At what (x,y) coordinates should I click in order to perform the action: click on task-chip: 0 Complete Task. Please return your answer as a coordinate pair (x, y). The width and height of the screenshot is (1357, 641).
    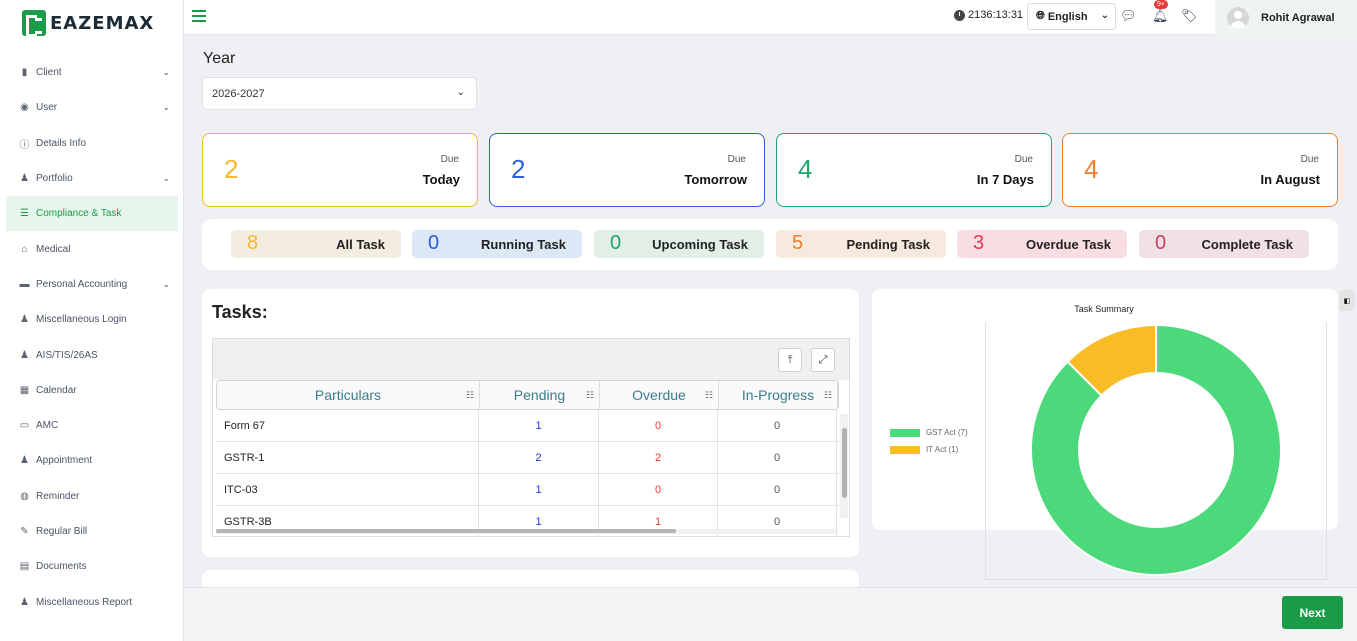
    Looking at the image, I should click on (1224, 244).